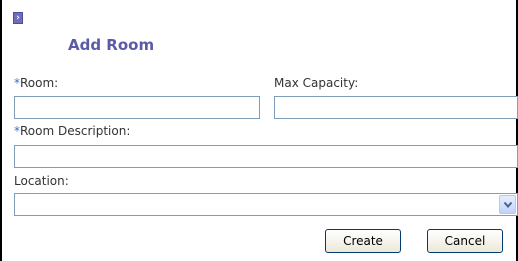 The width and height of the screenshot is (518, 261). I want to click on room-description-label: *Room Description:, so click(72, 131).